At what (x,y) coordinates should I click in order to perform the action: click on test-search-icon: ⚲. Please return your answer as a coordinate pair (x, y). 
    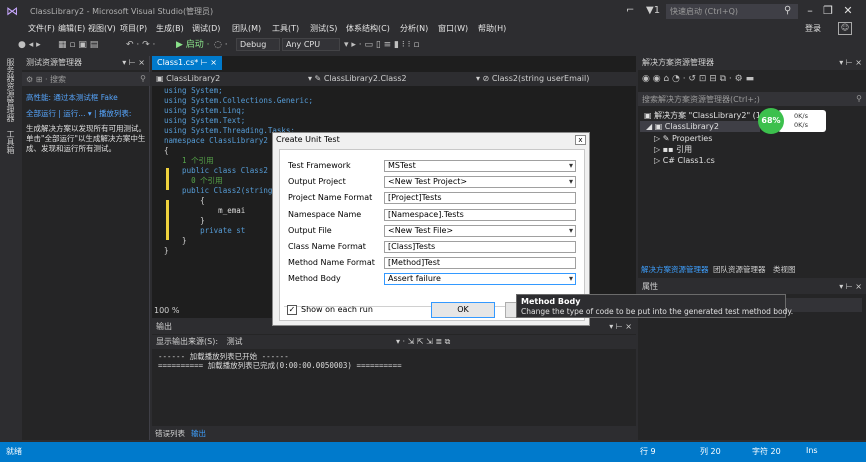
    Looking at the image, I should click on (143, 78).